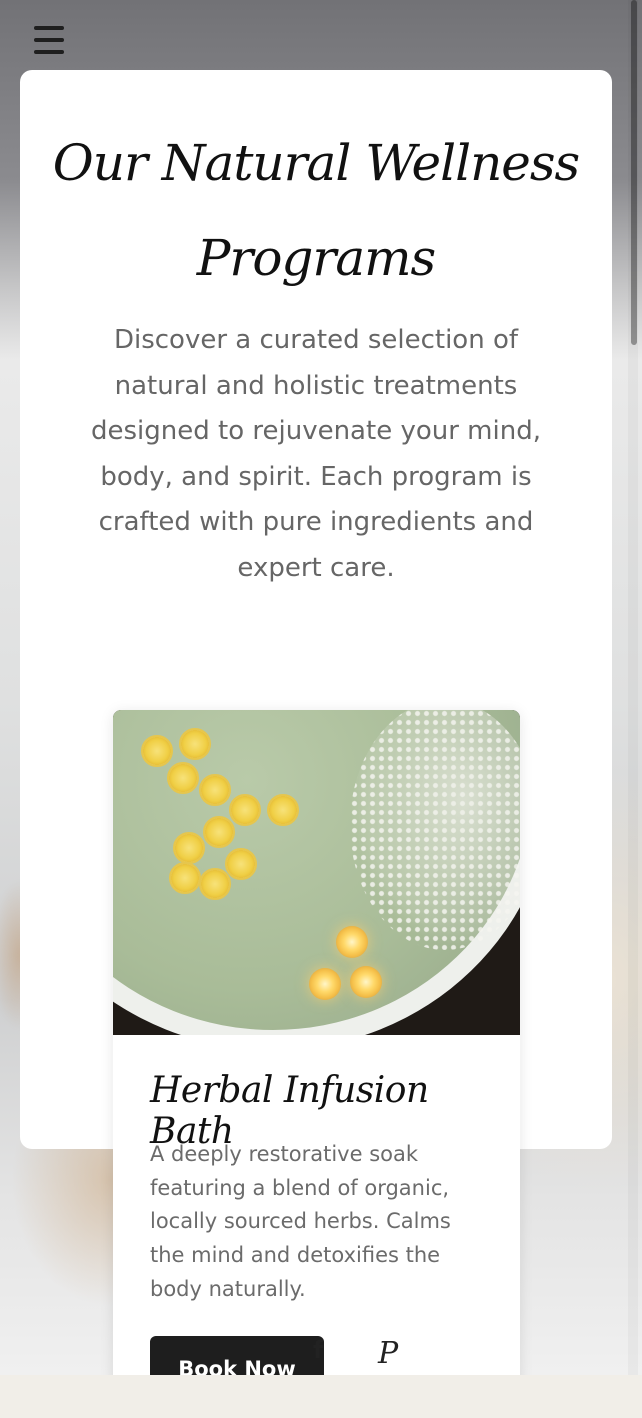  Describe the element at coordinates (316, 872) in the screenshot. I see `herbal-bath-photo` at that location.